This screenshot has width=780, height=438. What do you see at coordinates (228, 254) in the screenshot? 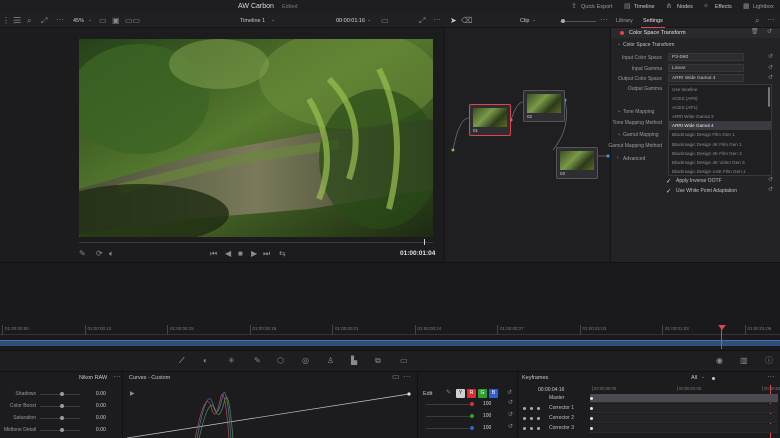
I see `step-back-icon: ◀︎` at bounding box center [228, 254].